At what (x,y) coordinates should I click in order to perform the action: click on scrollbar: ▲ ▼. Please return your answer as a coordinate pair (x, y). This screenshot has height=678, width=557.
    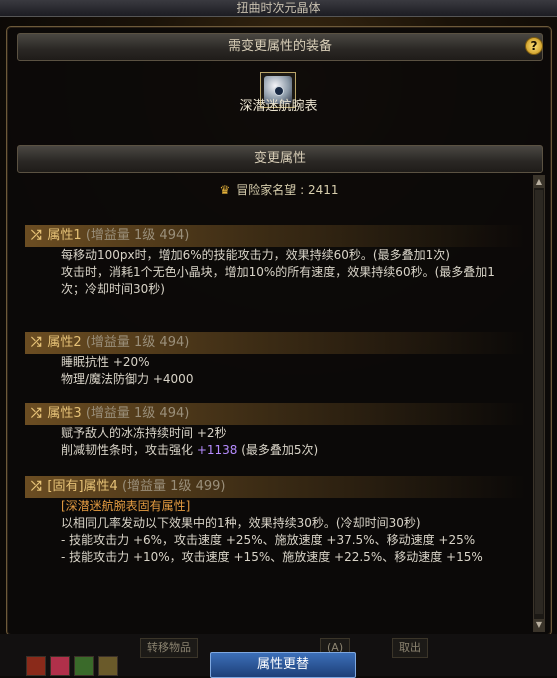
    Looking at the image, I should click on (539, 403).